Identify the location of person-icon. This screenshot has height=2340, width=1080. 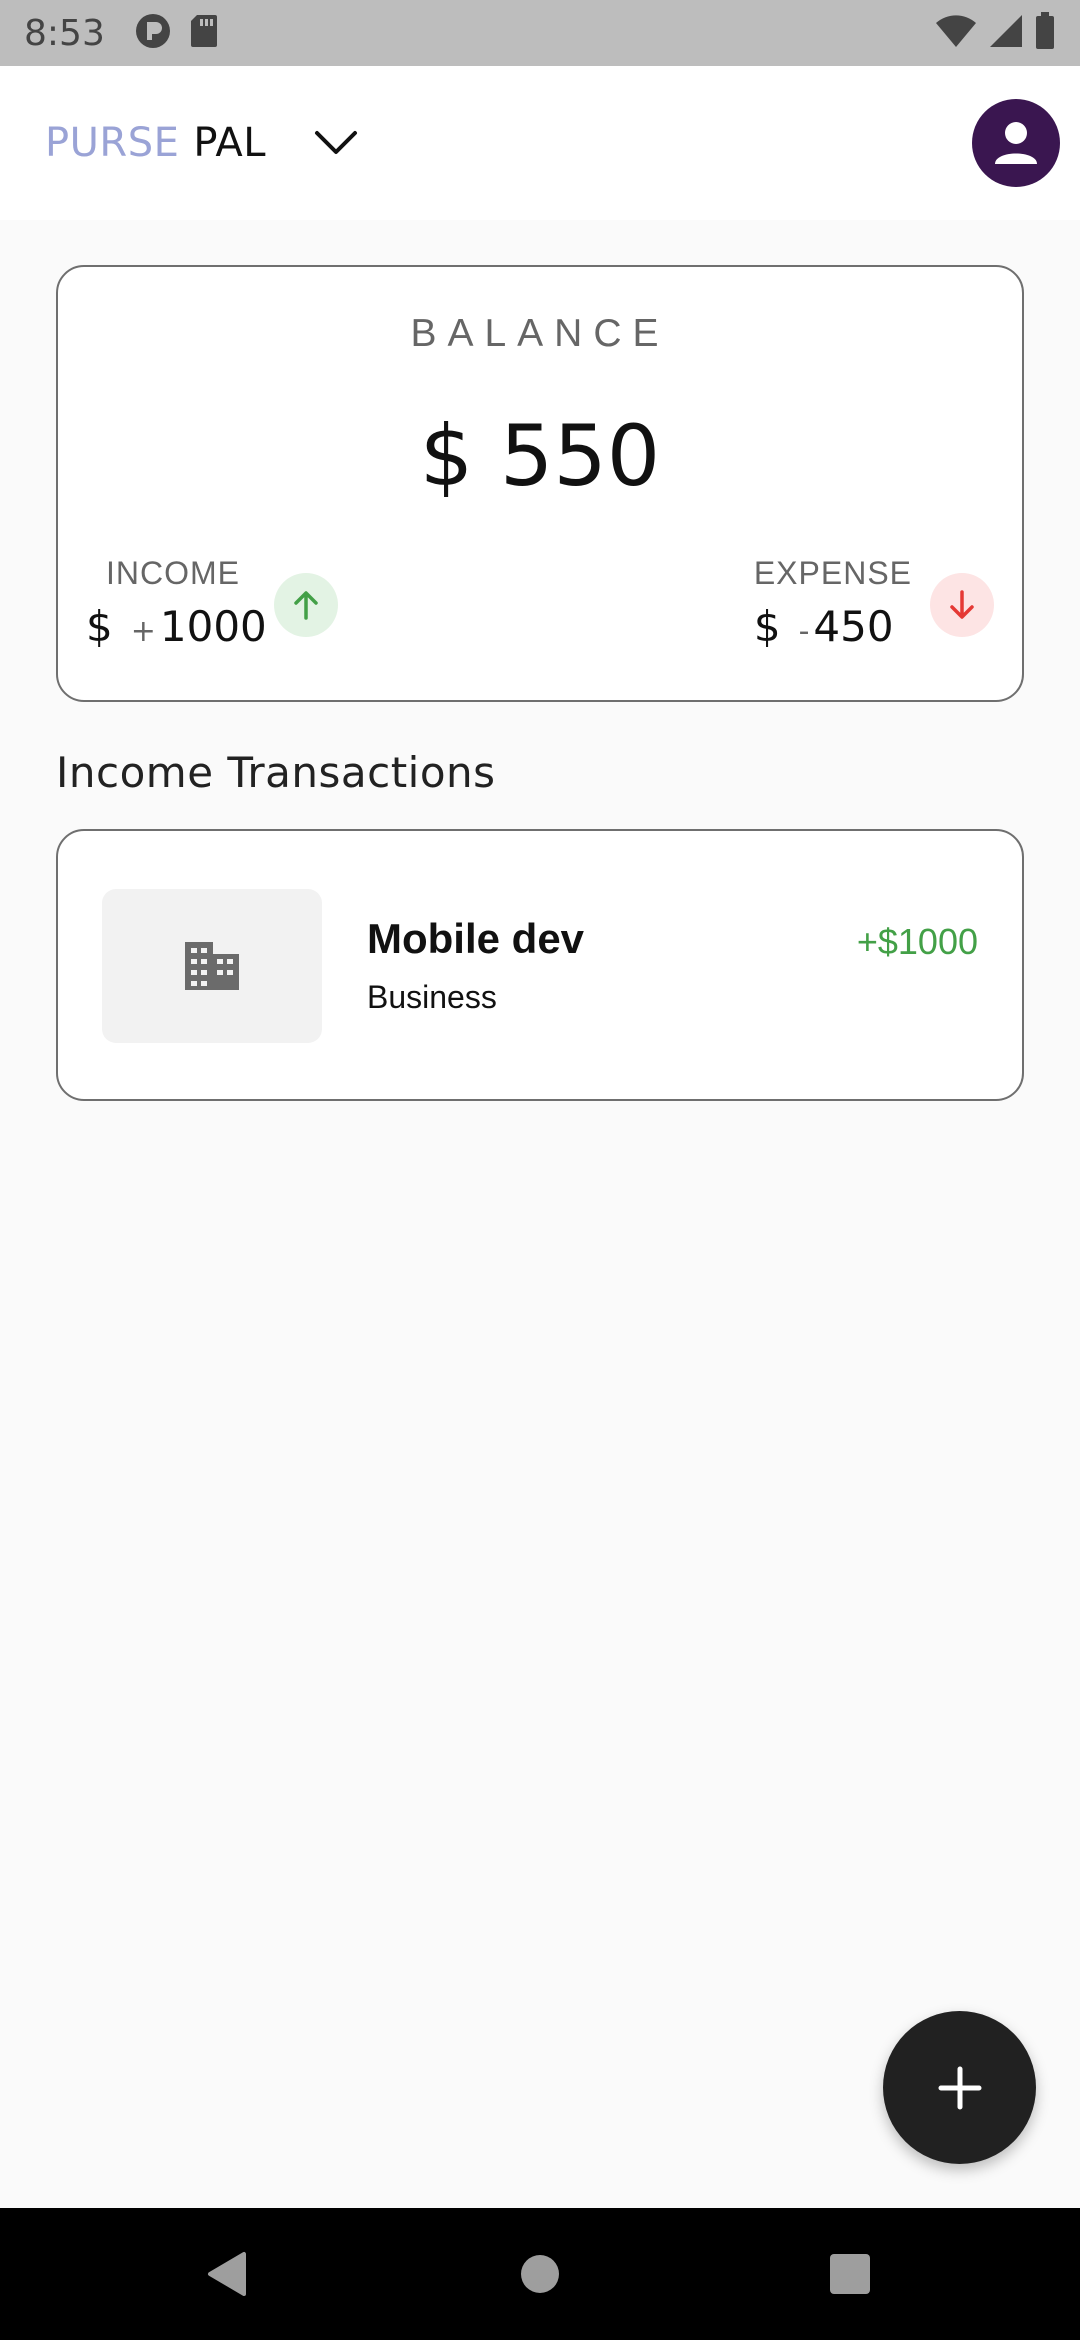
(1016, 143).